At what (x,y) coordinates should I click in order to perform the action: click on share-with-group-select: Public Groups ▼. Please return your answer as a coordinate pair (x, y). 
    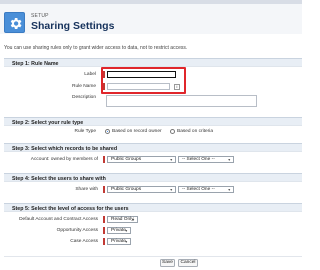
    Looking at the image, I should click on (141, 189).